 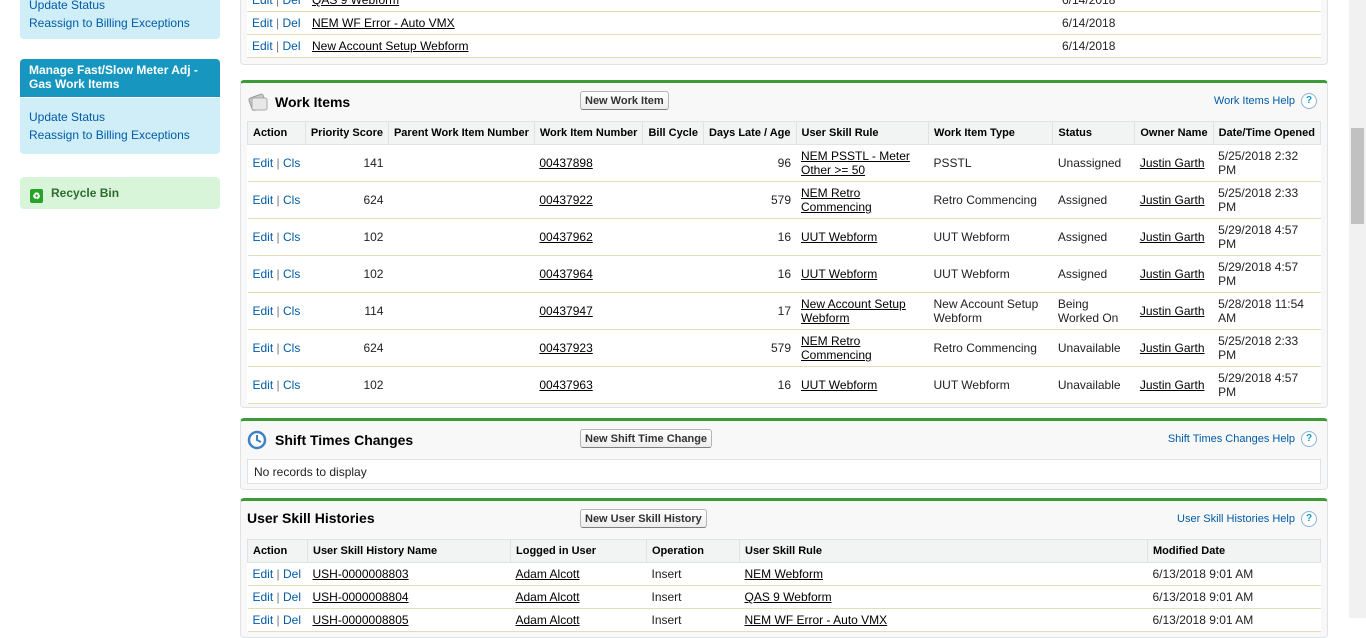 What do you see at coordinates (383, 23) in the screenshot?
I see `record-link: NEM WF Error - Auto VMX` at bounding box center [383, 23].